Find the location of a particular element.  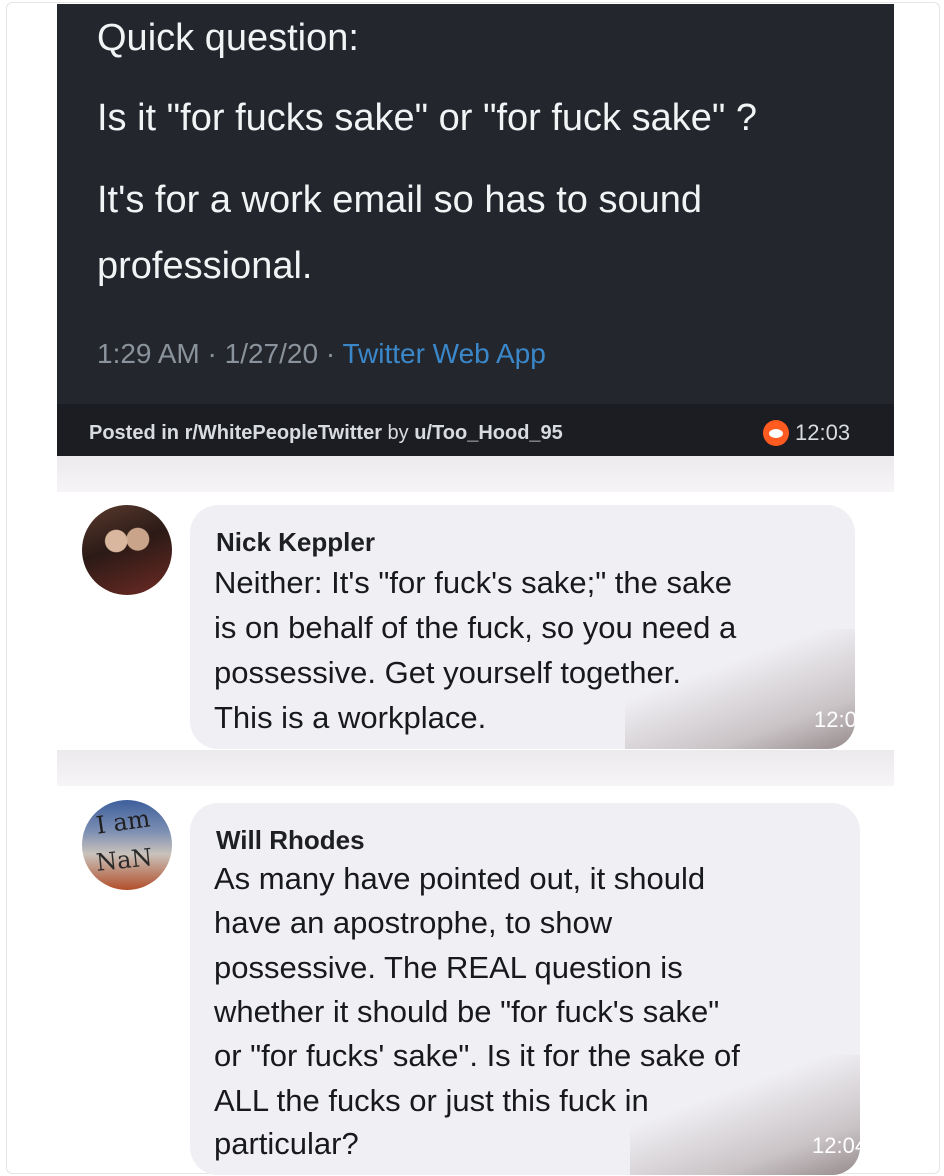

comment-text-line: As many have pointed out, it should is located at coordinates (460, 878).